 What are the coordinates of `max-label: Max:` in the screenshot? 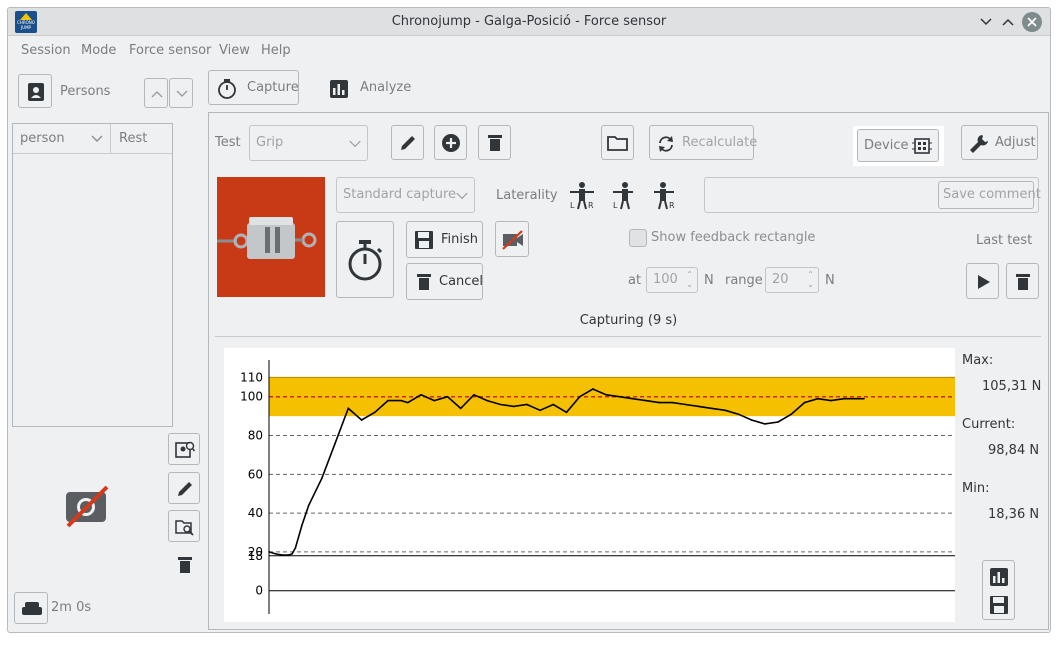 It's located at (978, 360).